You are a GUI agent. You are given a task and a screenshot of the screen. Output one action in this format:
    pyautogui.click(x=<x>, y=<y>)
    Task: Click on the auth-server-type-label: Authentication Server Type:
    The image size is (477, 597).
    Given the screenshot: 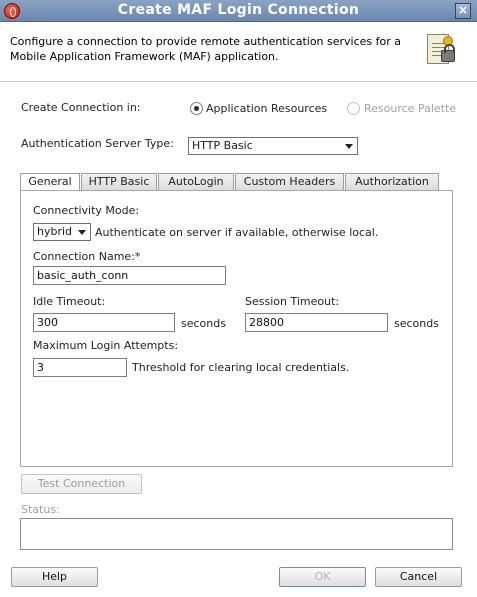 What is the action you would take?
    pyautogui.click(x=97, y=143)
    